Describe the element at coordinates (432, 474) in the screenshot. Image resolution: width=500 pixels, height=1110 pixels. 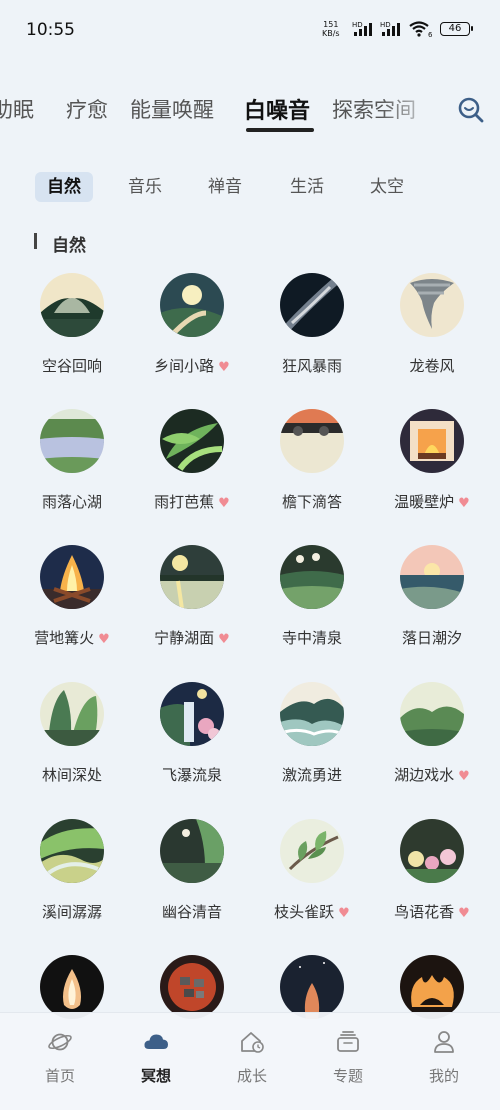
I see `sound-item: 温暖壁炉 ♥` at that location.